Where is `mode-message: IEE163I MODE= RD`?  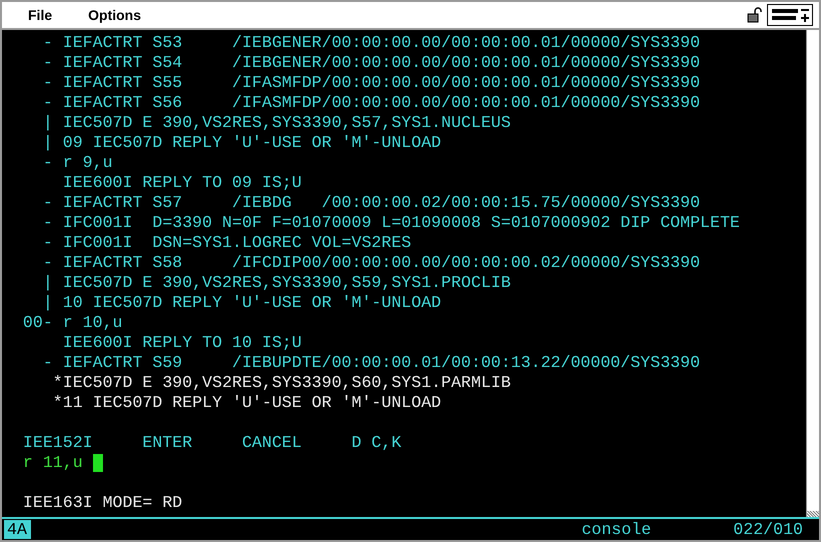
mode-message: IEE163I MODE= RD is located at coordinates (102, 503).